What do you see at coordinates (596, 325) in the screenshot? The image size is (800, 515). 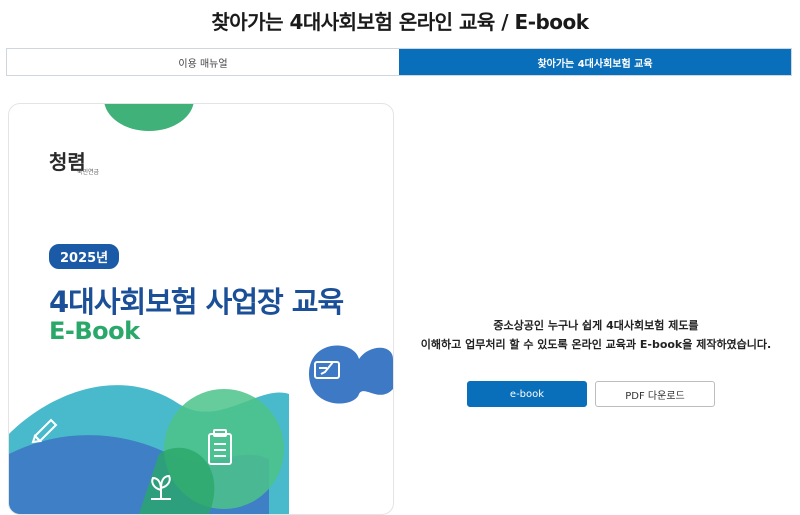 I see `intro-line-1: 중소상공인 누구나 쉽게 4대사회보험 제도를` at bounding box center [596, 325].